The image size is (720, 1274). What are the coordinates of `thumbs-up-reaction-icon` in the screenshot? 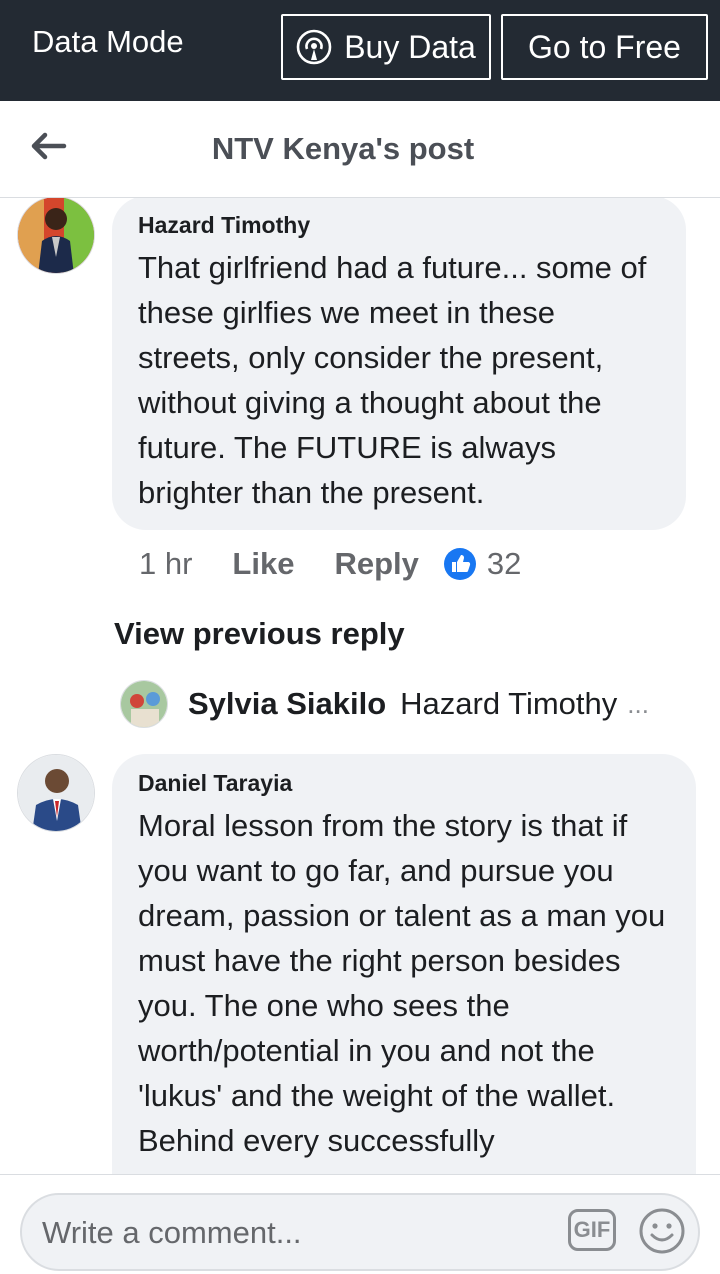 It's located at (460, 564).